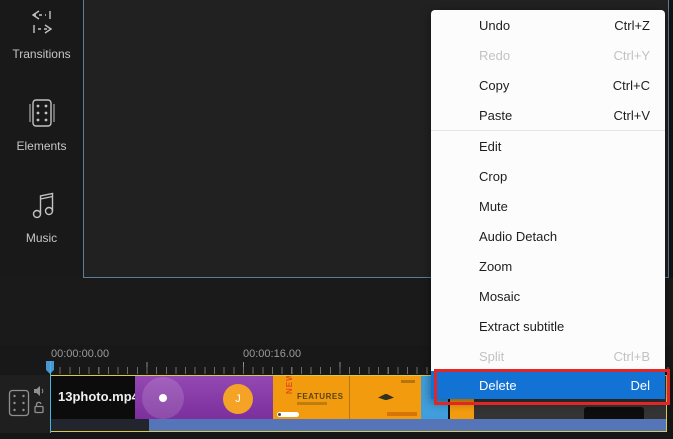  What do you see at coordinates (39, 410) in the screenshot?
I see `lock-track-icon` at bounding box center [39, 410].